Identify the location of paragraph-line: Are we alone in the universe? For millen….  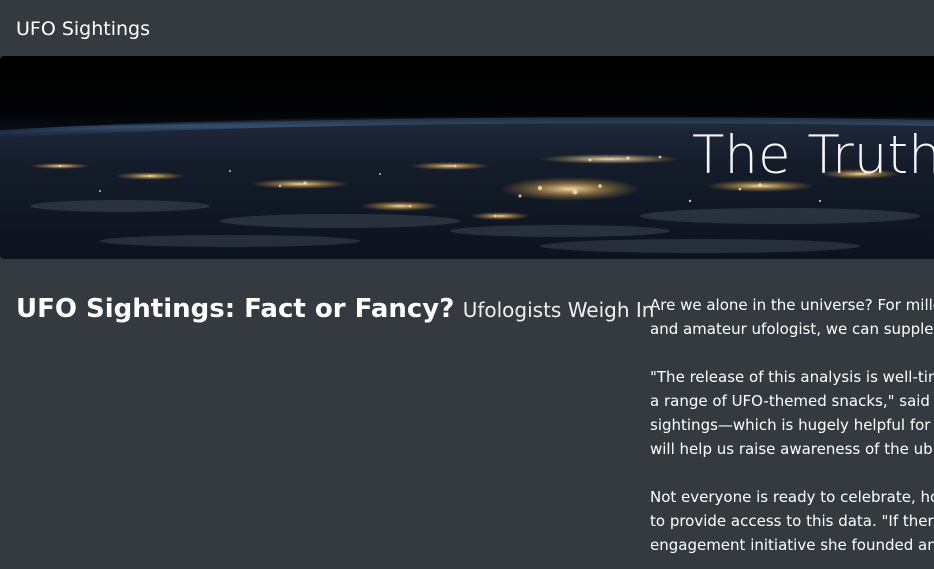
(792, 305).